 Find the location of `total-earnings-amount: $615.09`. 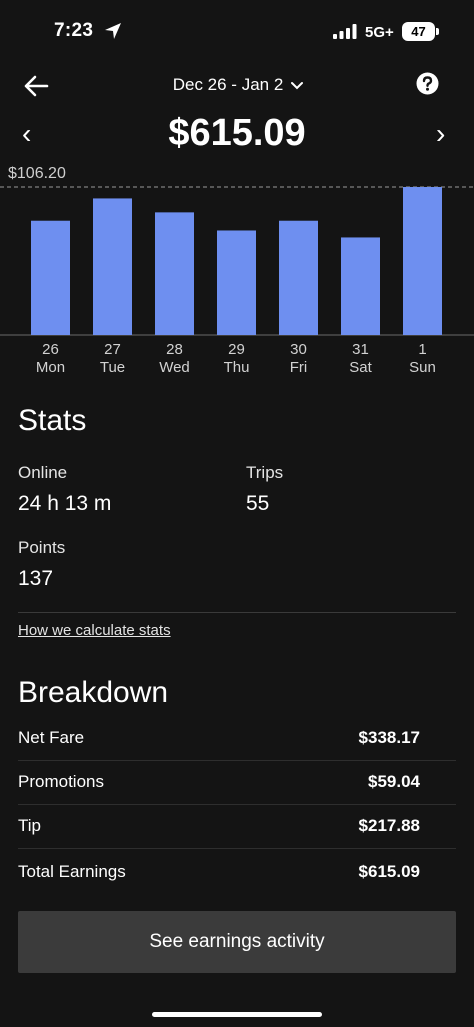

total-earnings-amount: $615.09 is located at coordinates (237, 133).